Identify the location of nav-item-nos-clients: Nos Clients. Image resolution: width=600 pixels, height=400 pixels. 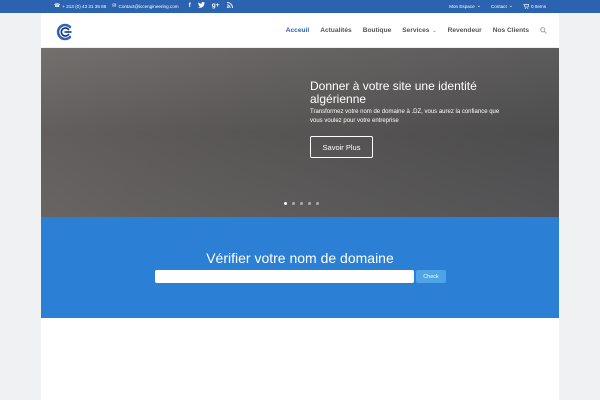
(511, 30).